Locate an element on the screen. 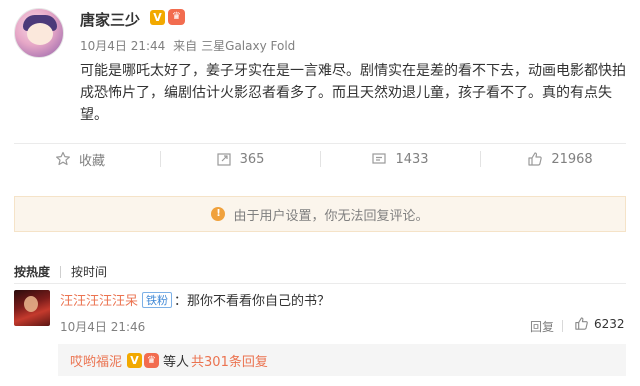  reply-summary: 哎哟福泥 V ♛ 等人 共301条回复 is located at coordinates (169, 360).